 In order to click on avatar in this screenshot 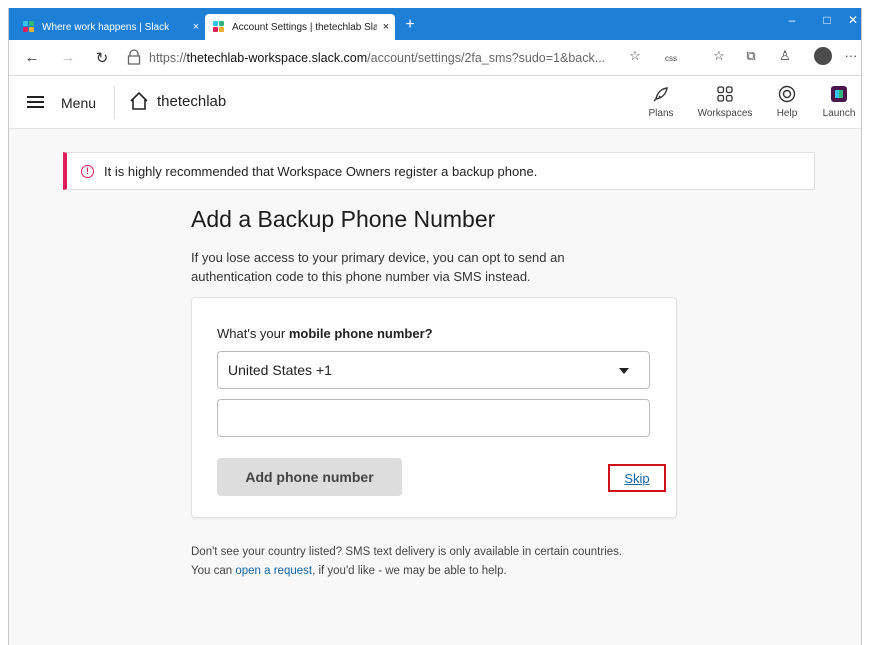, I will do `click(823, 57)`.